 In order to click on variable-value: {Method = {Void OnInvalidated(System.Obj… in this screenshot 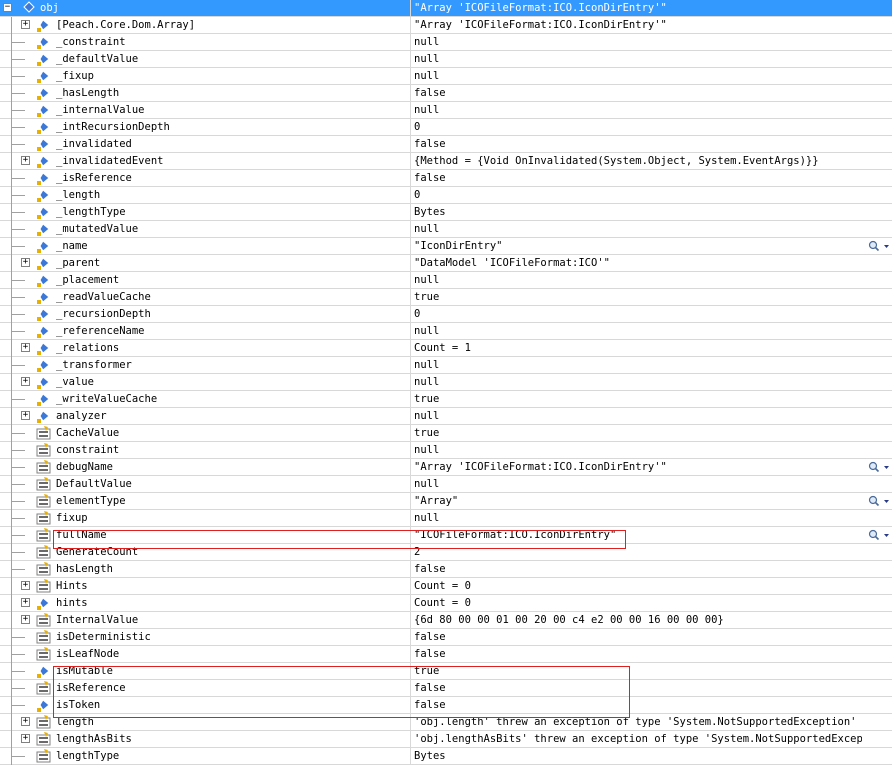, I will do `click(638, 161)`.